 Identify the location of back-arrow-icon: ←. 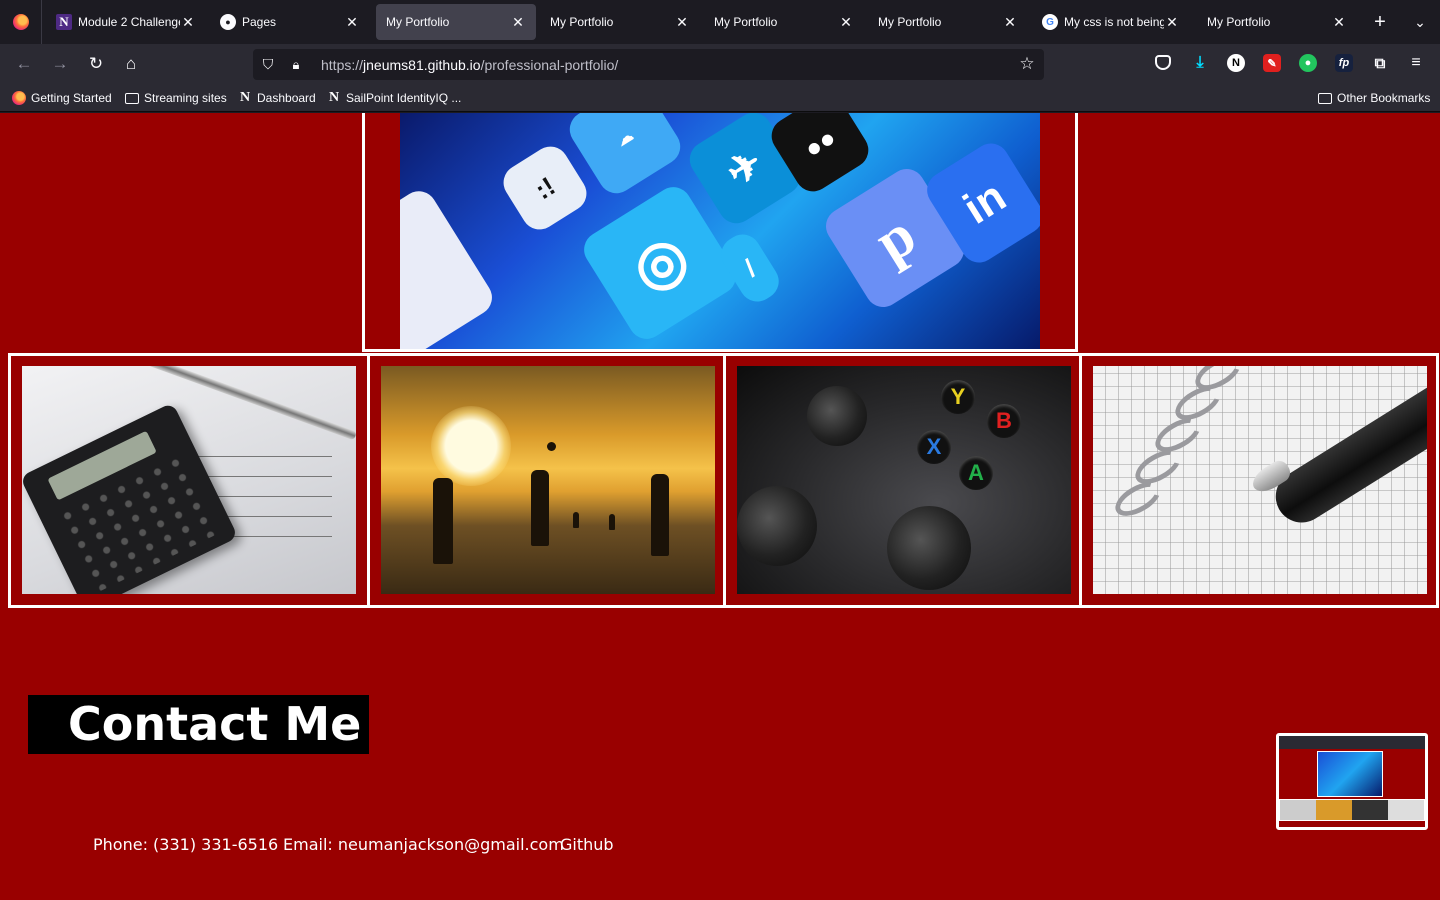
(24, 64).